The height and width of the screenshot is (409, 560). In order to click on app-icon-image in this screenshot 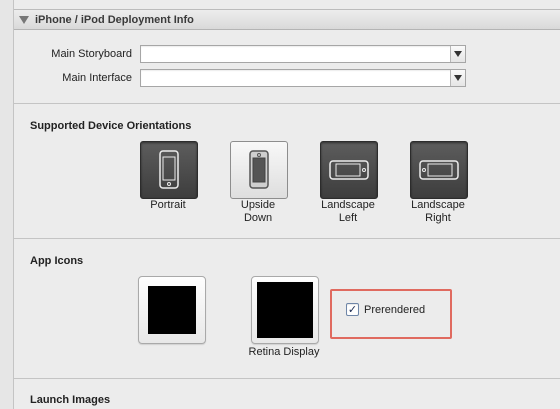, I will do `click(172, 310)`.